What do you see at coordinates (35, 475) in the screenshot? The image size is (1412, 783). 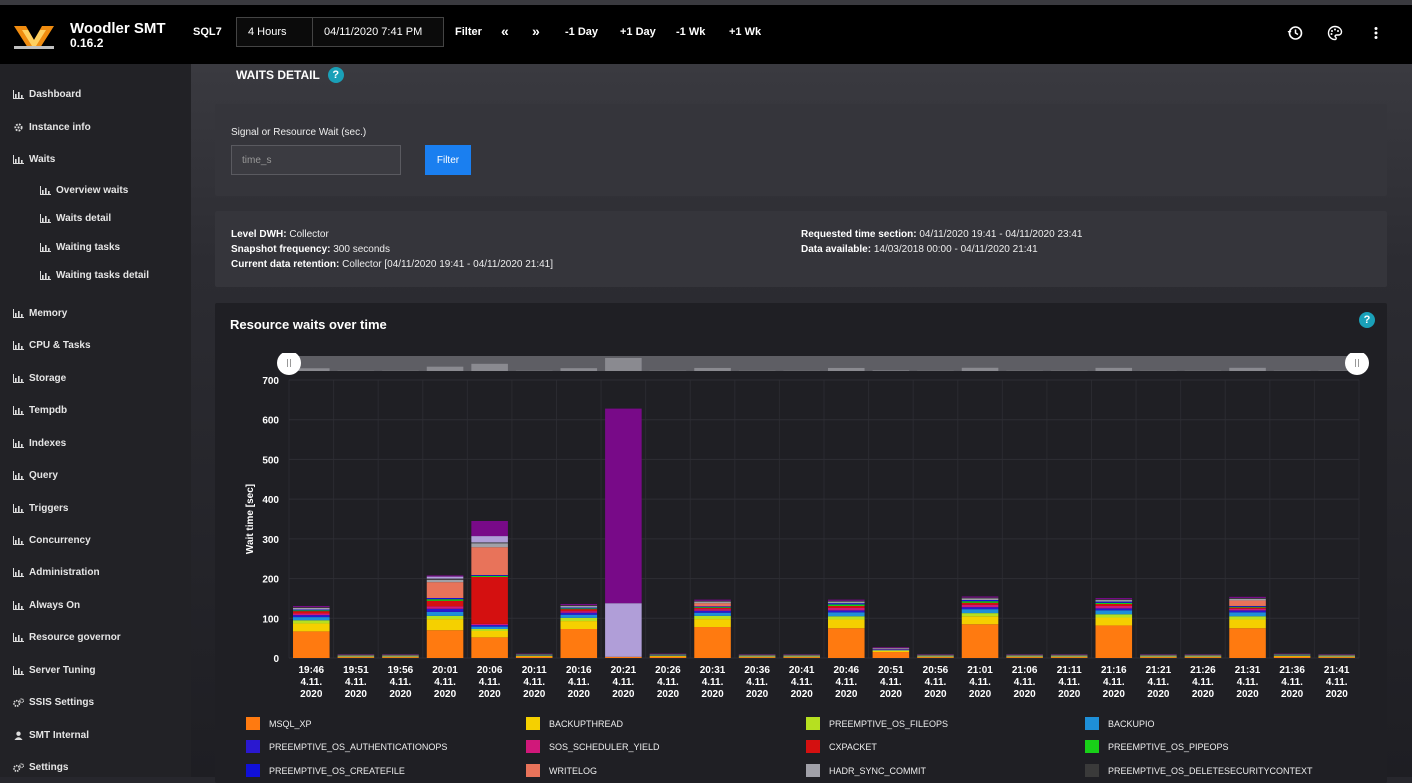 I see `sidebar-item-query: Query` at bounding box center [35, 475].